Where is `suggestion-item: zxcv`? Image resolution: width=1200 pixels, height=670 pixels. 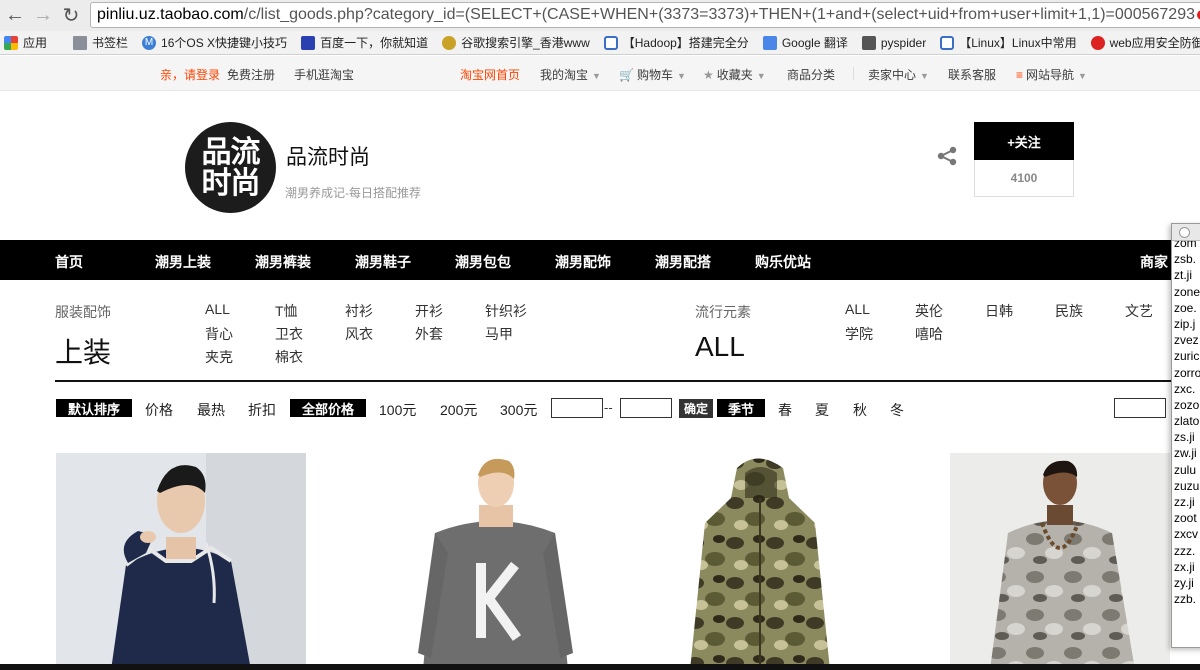
suggestion-item: zxcv is located at coordinates (1187, 534).